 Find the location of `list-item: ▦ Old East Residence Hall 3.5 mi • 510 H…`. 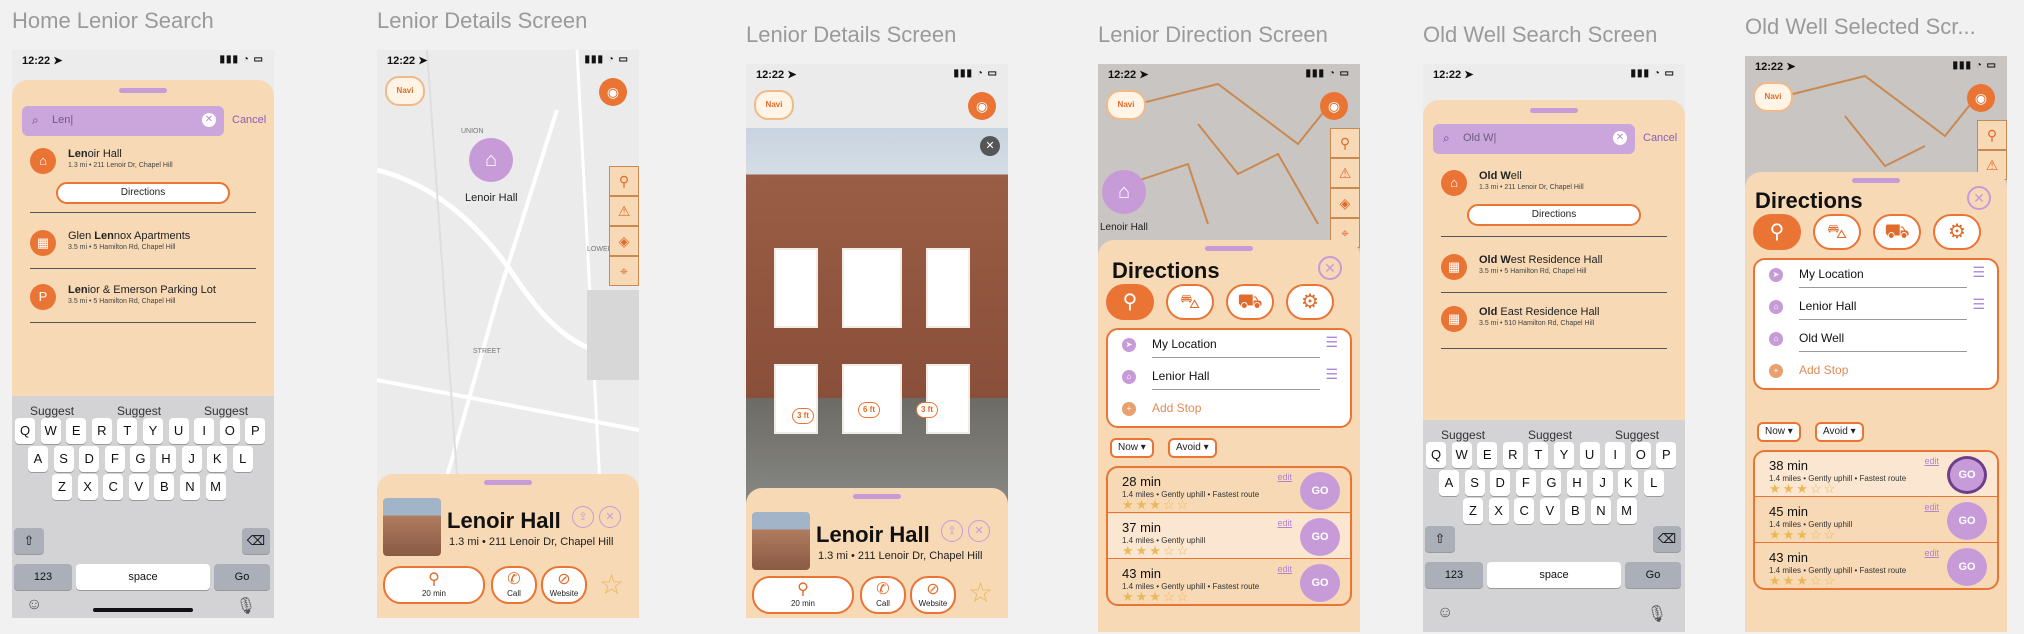

list-item: ▦ Old East Residence Hall 3.5 mi • 510 H… is located at coordinates (1554, 321).